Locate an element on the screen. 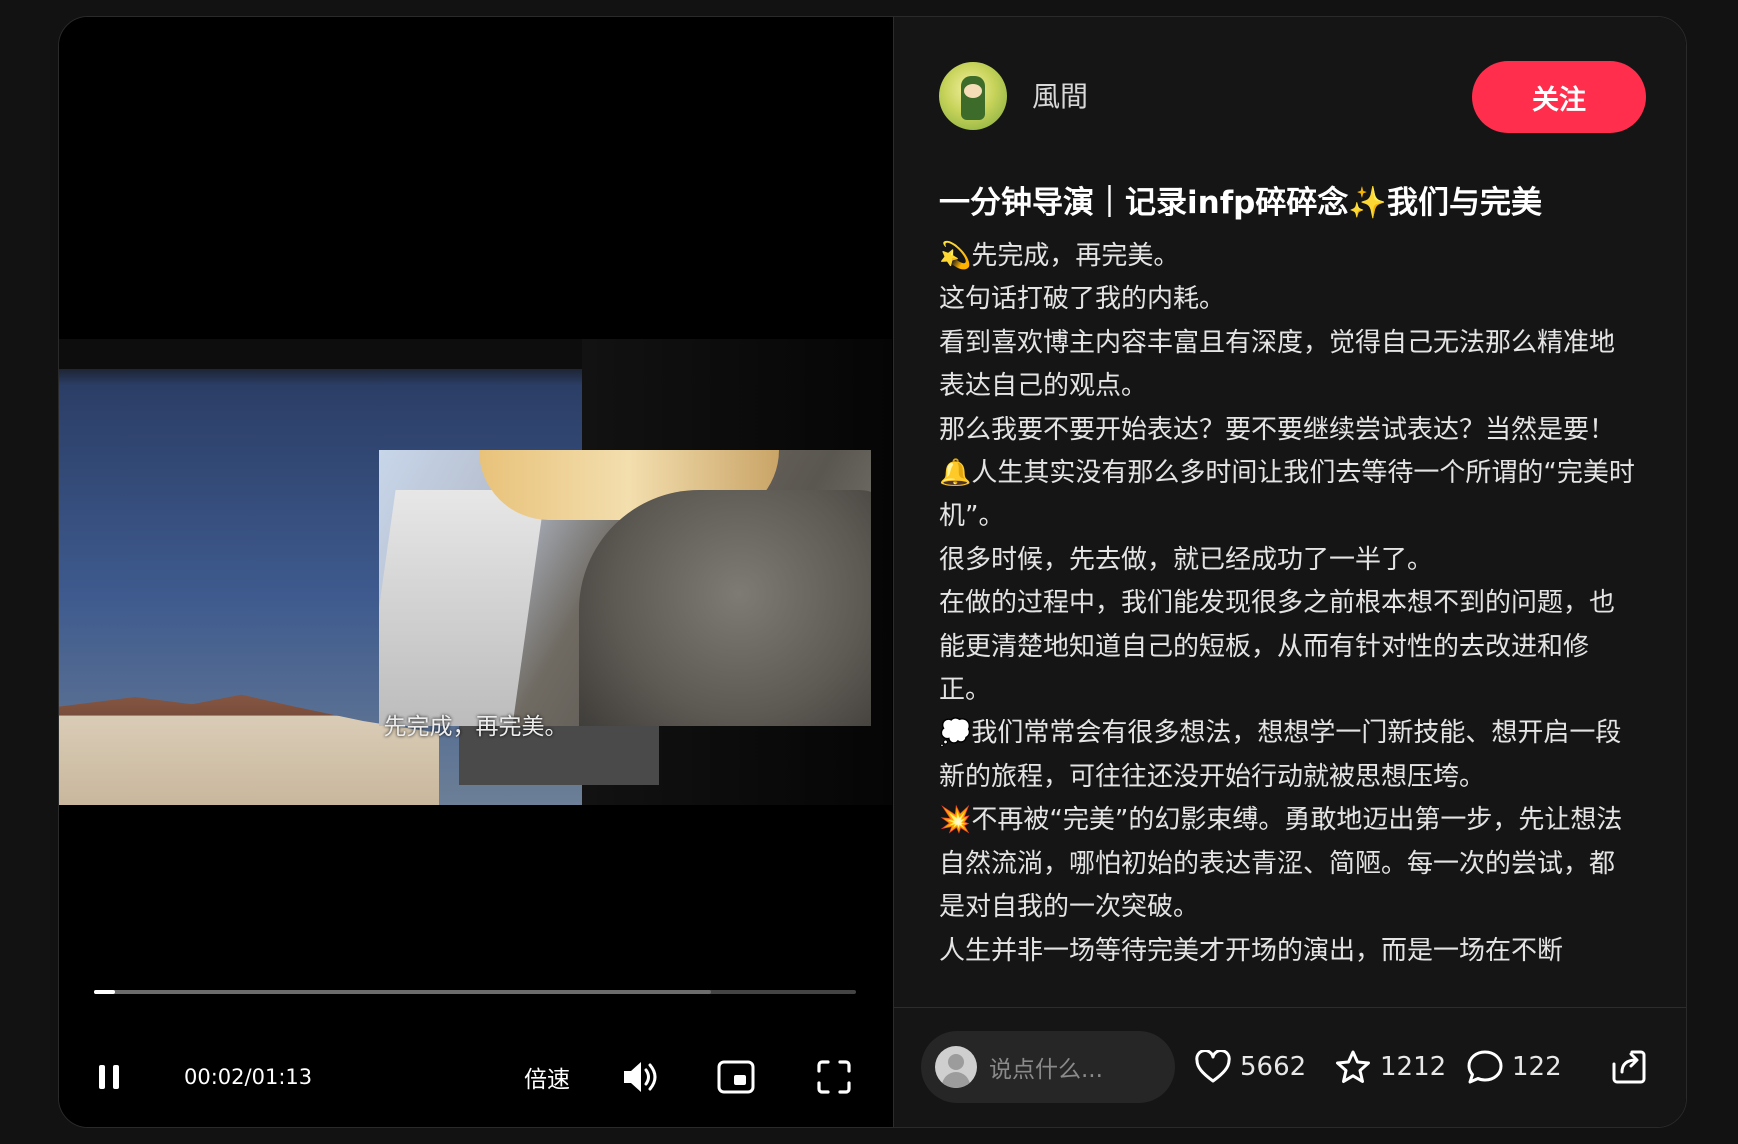 This screenshot has width=1738, height=1144. pause-button is located at coordinates (109, 1077).